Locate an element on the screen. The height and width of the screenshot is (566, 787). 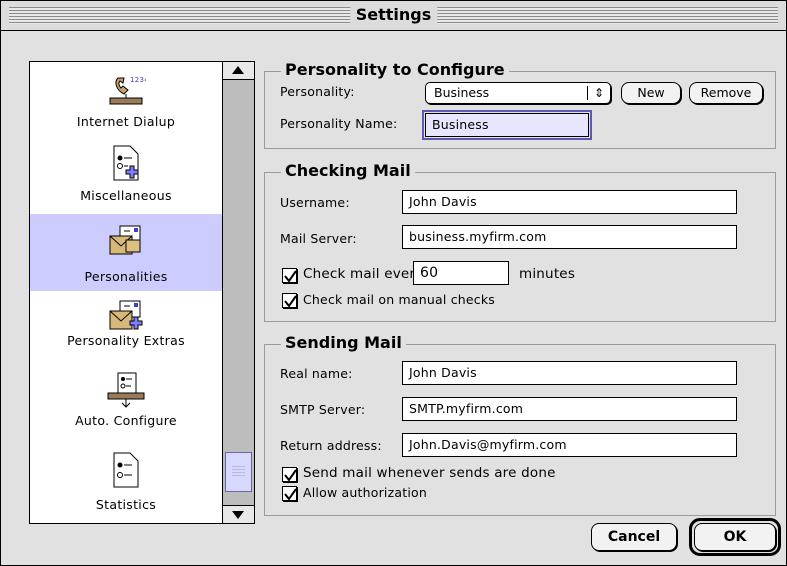
username-label: Username: is located at coordinates (315, 202).